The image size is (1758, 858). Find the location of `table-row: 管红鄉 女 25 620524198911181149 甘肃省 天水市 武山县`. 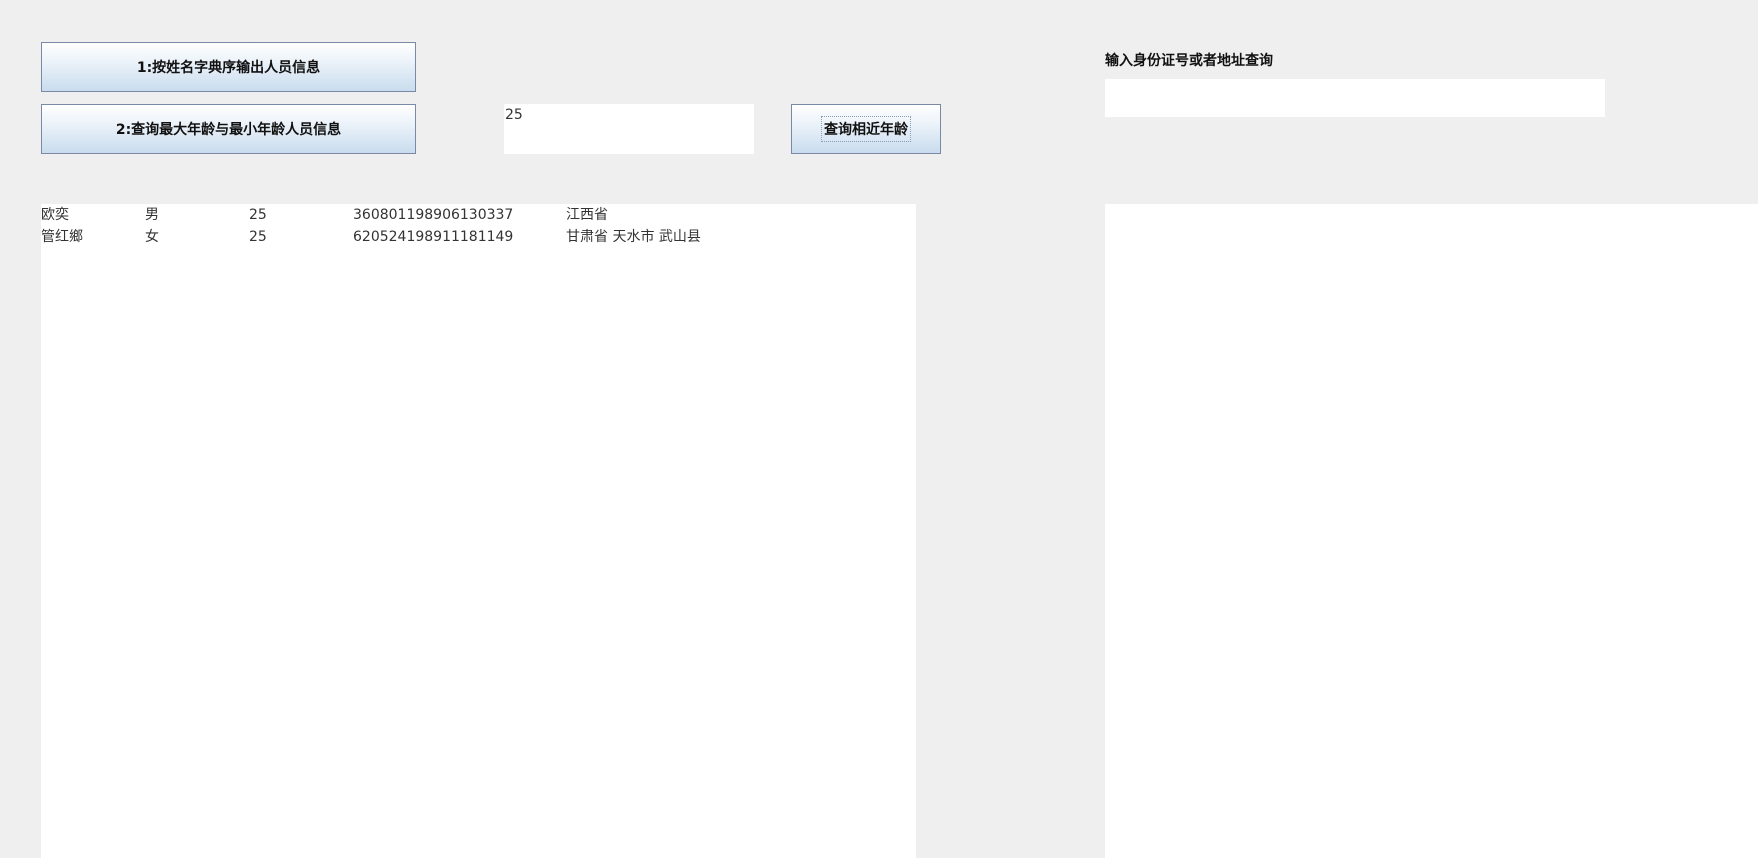

table-row: 管红鄉 女 25 620524198911181149 甘肃省 天水市 武山县 is located at coordinates (478, 237).